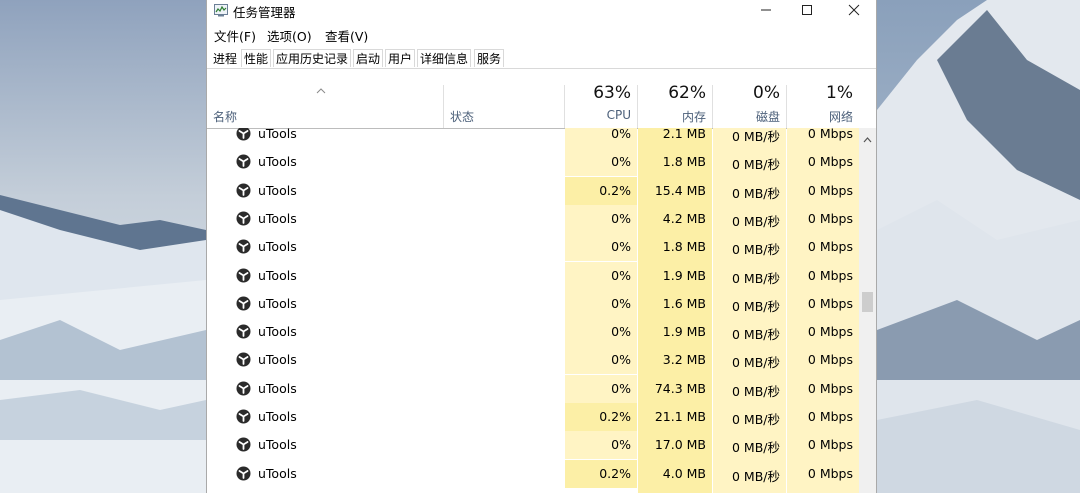 The width and height of the screenshot is (1080, 493). Describe the element at coordinates (289, 35) in the screenshot. I see `menu-options: 选项(O)` at that location.